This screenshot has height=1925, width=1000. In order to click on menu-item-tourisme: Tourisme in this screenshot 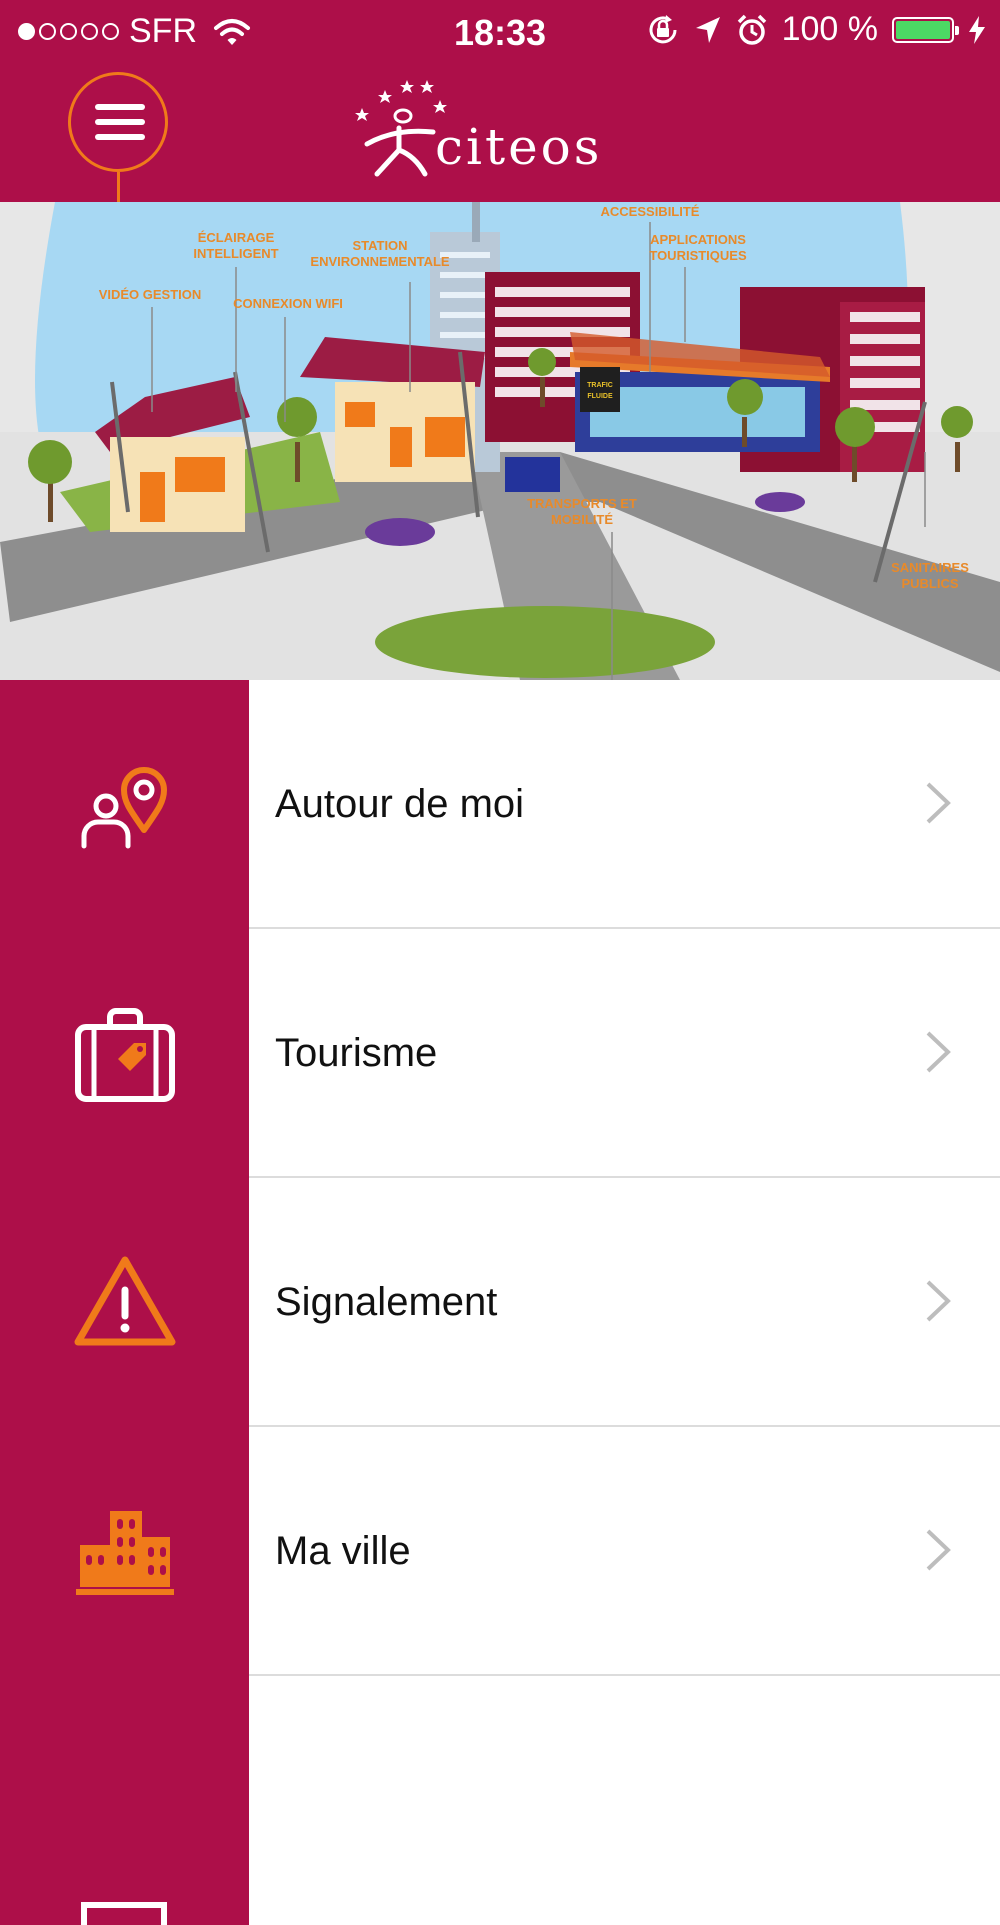, I will do `click(500, 1053)`.